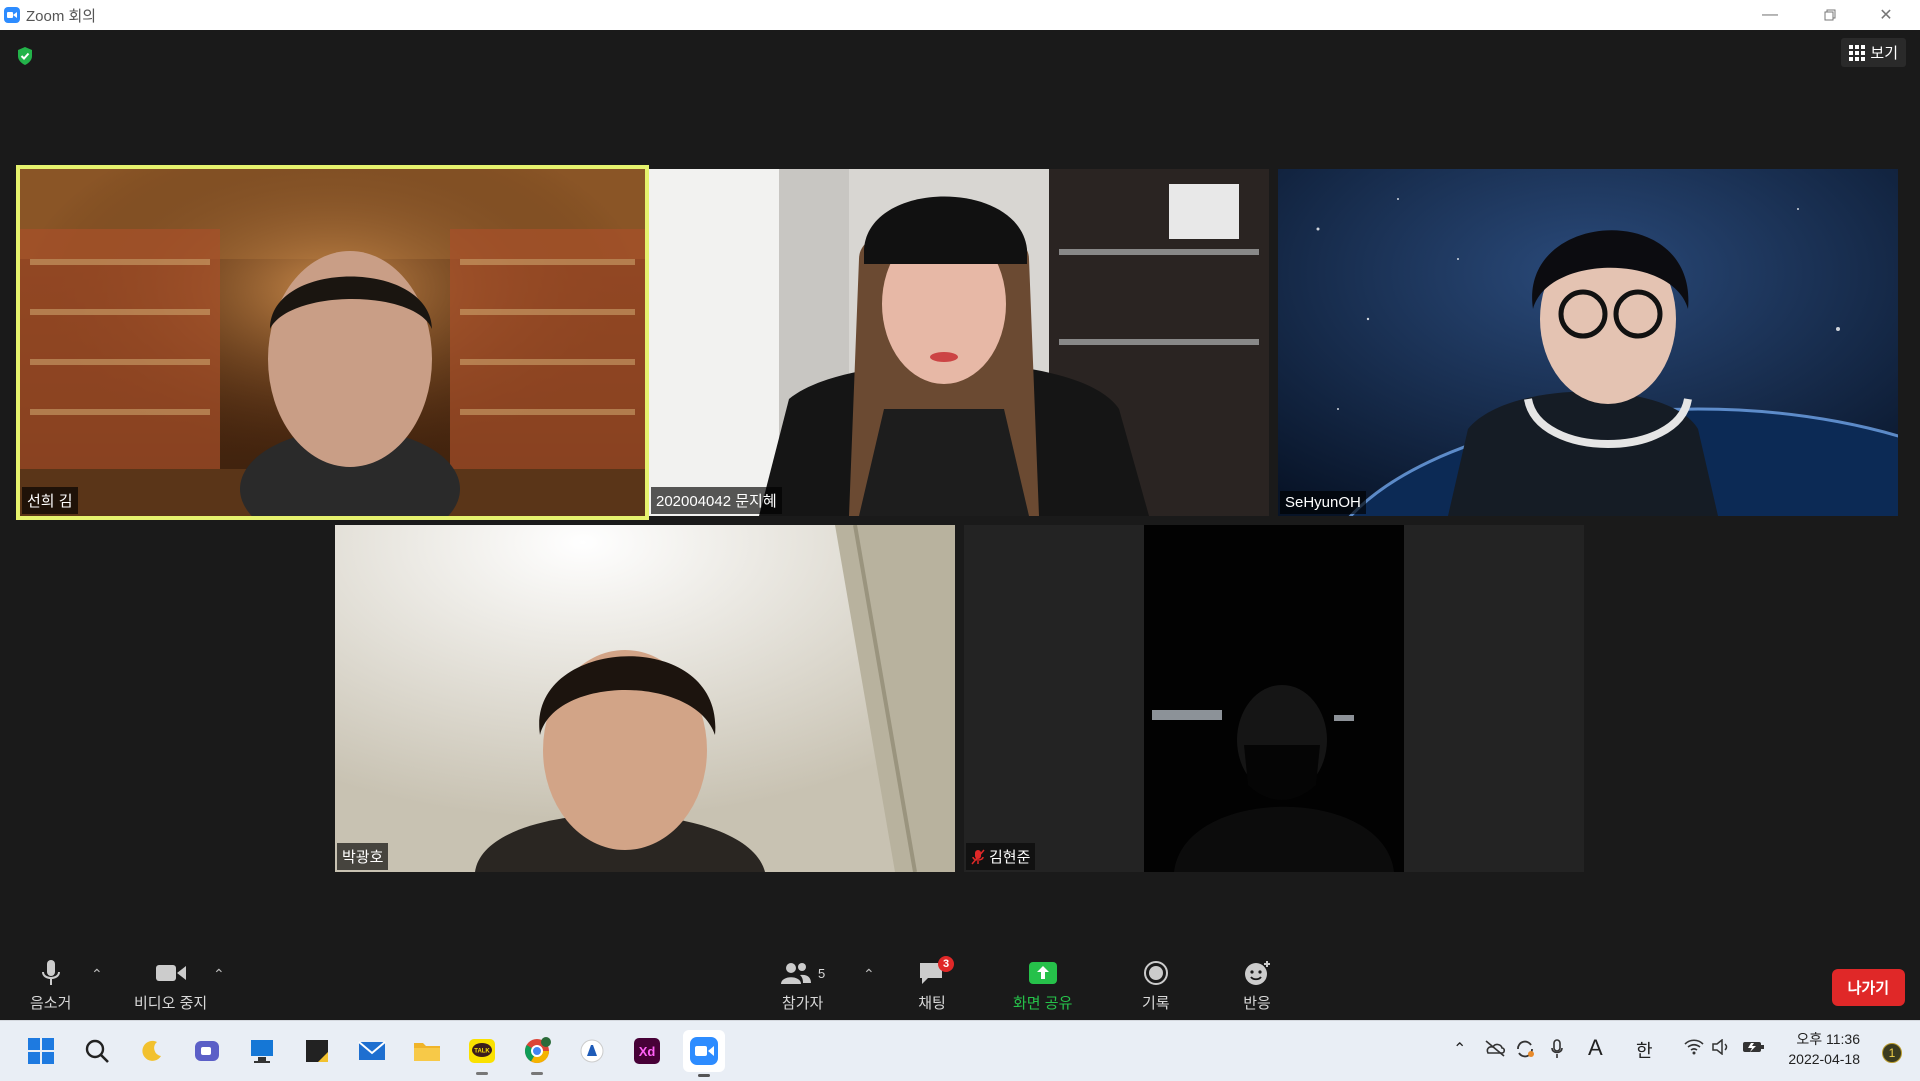  I want to click on ime-hangul-indicator: 한, so click(1644, 1050).